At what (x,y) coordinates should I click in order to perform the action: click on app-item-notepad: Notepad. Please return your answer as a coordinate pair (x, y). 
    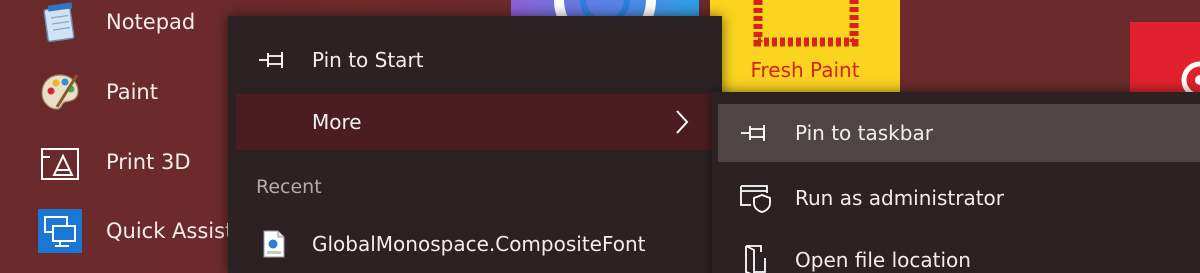
    Looking at the image, I should click on (120, 26).